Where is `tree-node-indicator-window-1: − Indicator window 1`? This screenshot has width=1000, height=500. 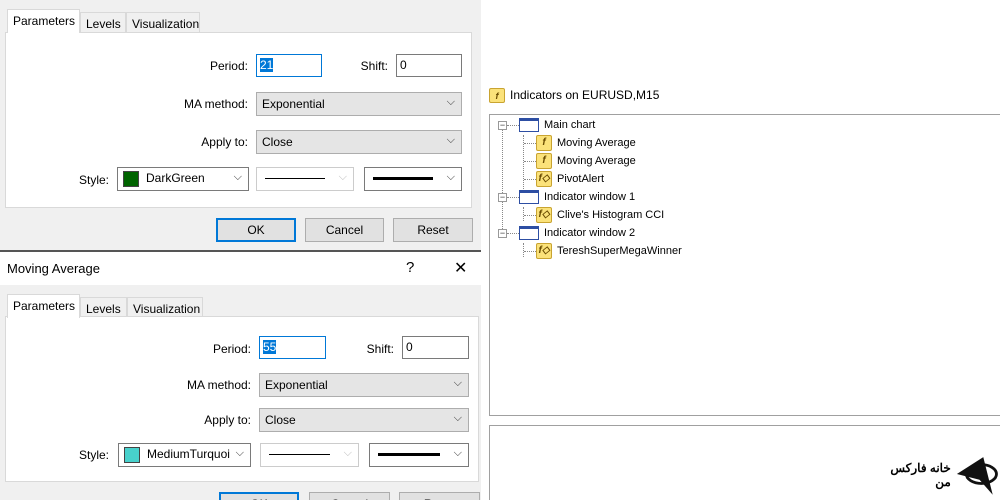 tree-node-indicator-window-1: − Indicator window 1 is located at coordinates (566, 197).